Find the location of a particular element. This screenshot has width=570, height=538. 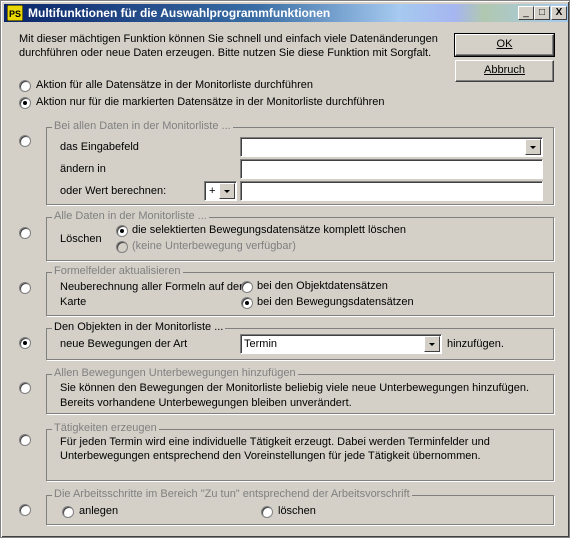

group5-select-radio is located at coordinates (25, 388).